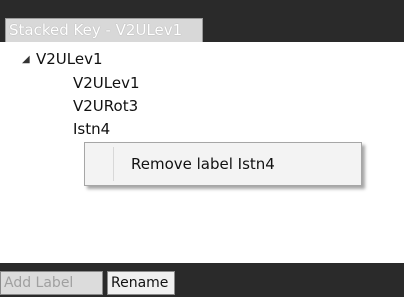  Describe the element at coordinates (202, 280) in the screenshot. I see `button-bar: Add Label Rename` at that location.